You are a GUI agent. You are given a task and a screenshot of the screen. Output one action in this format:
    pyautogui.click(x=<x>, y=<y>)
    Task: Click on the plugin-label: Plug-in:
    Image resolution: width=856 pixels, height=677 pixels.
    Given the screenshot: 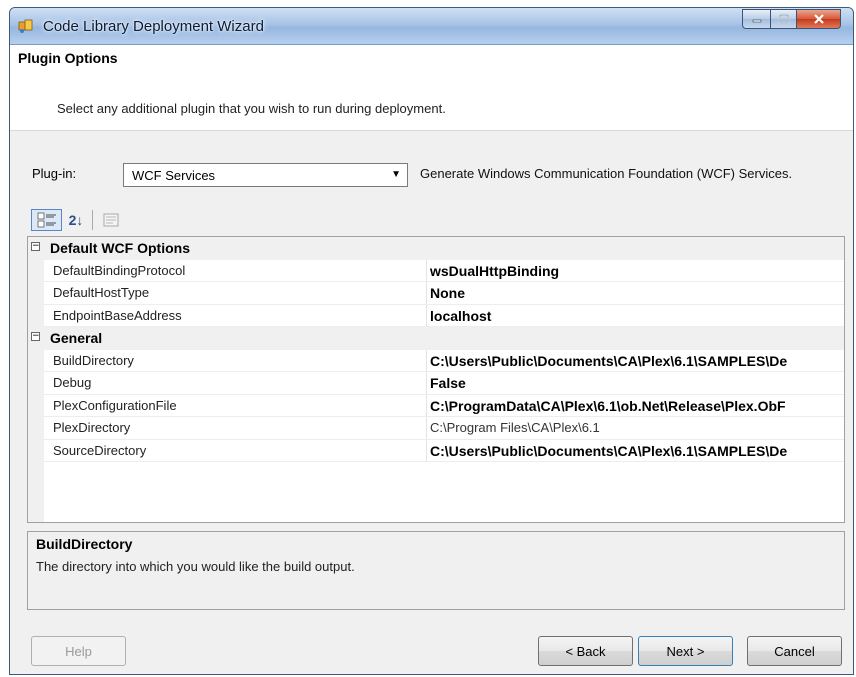 What is the action you would take?
    pyautogui.click(x=54, y=173)
    